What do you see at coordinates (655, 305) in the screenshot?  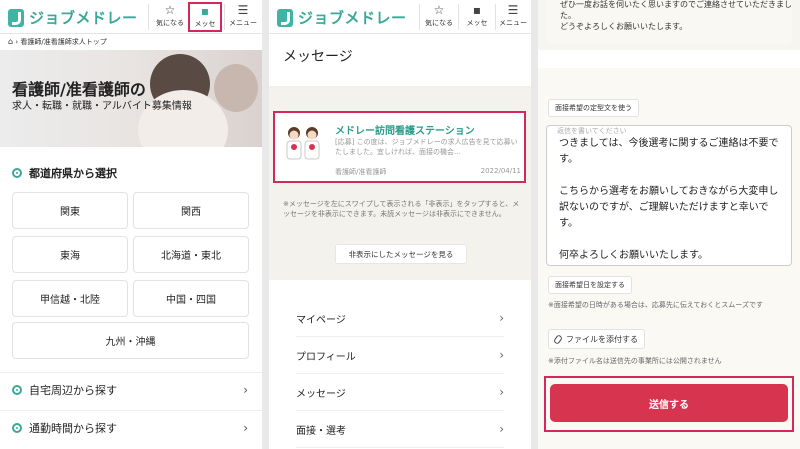 I see `interview-date-note: ※面接希望の日時がある場合は、応募先に伝えておくとスムーズです` at bounding box center [655, 305].